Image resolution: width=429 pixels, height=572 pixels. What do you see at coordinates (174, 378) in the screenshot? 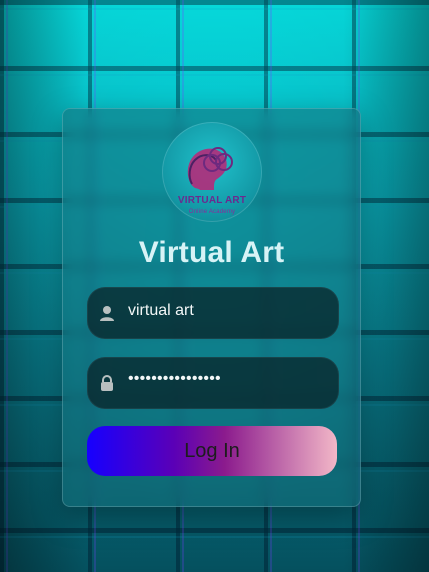
I see `password-value: ••••••••••••••••` at bounding box center [174, 378].